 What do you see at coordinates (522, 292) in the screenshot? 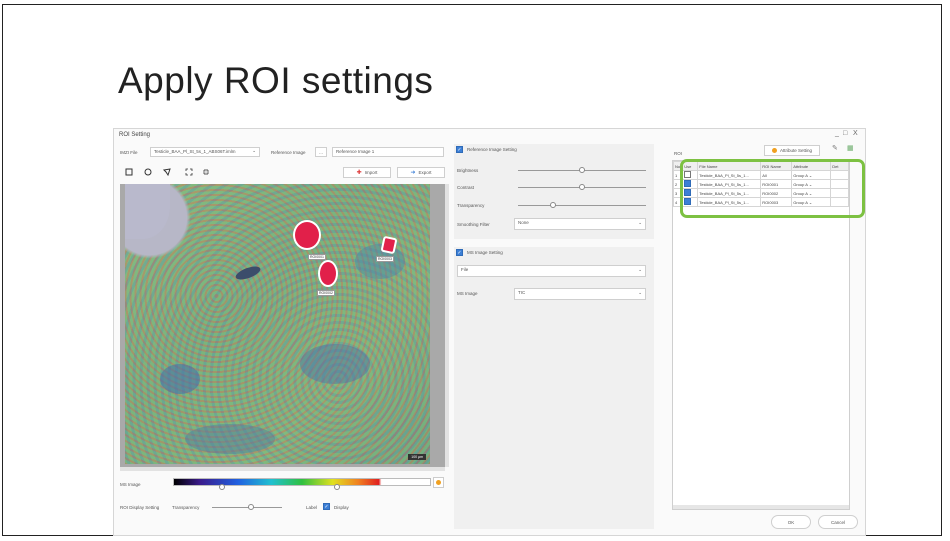
I see `ms-image-value: TIC` at bounding box center [522, 292].